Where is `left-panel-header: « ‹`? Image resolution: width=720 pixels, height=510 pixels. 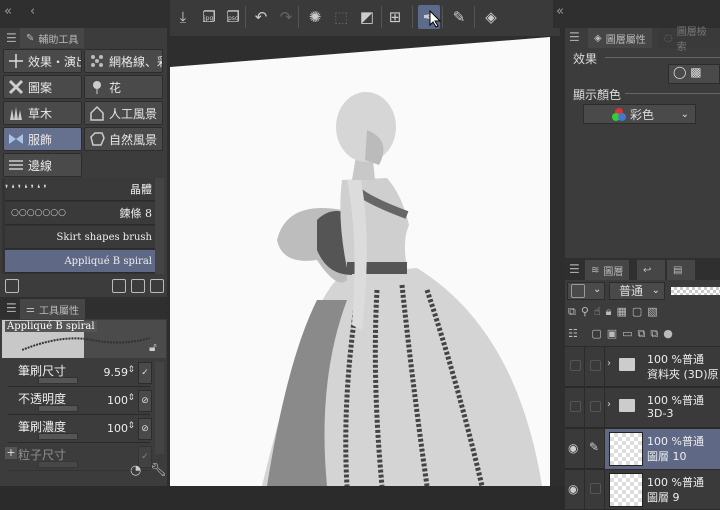
left-panel-header: « ‹ is located at coordinates (83, 14).